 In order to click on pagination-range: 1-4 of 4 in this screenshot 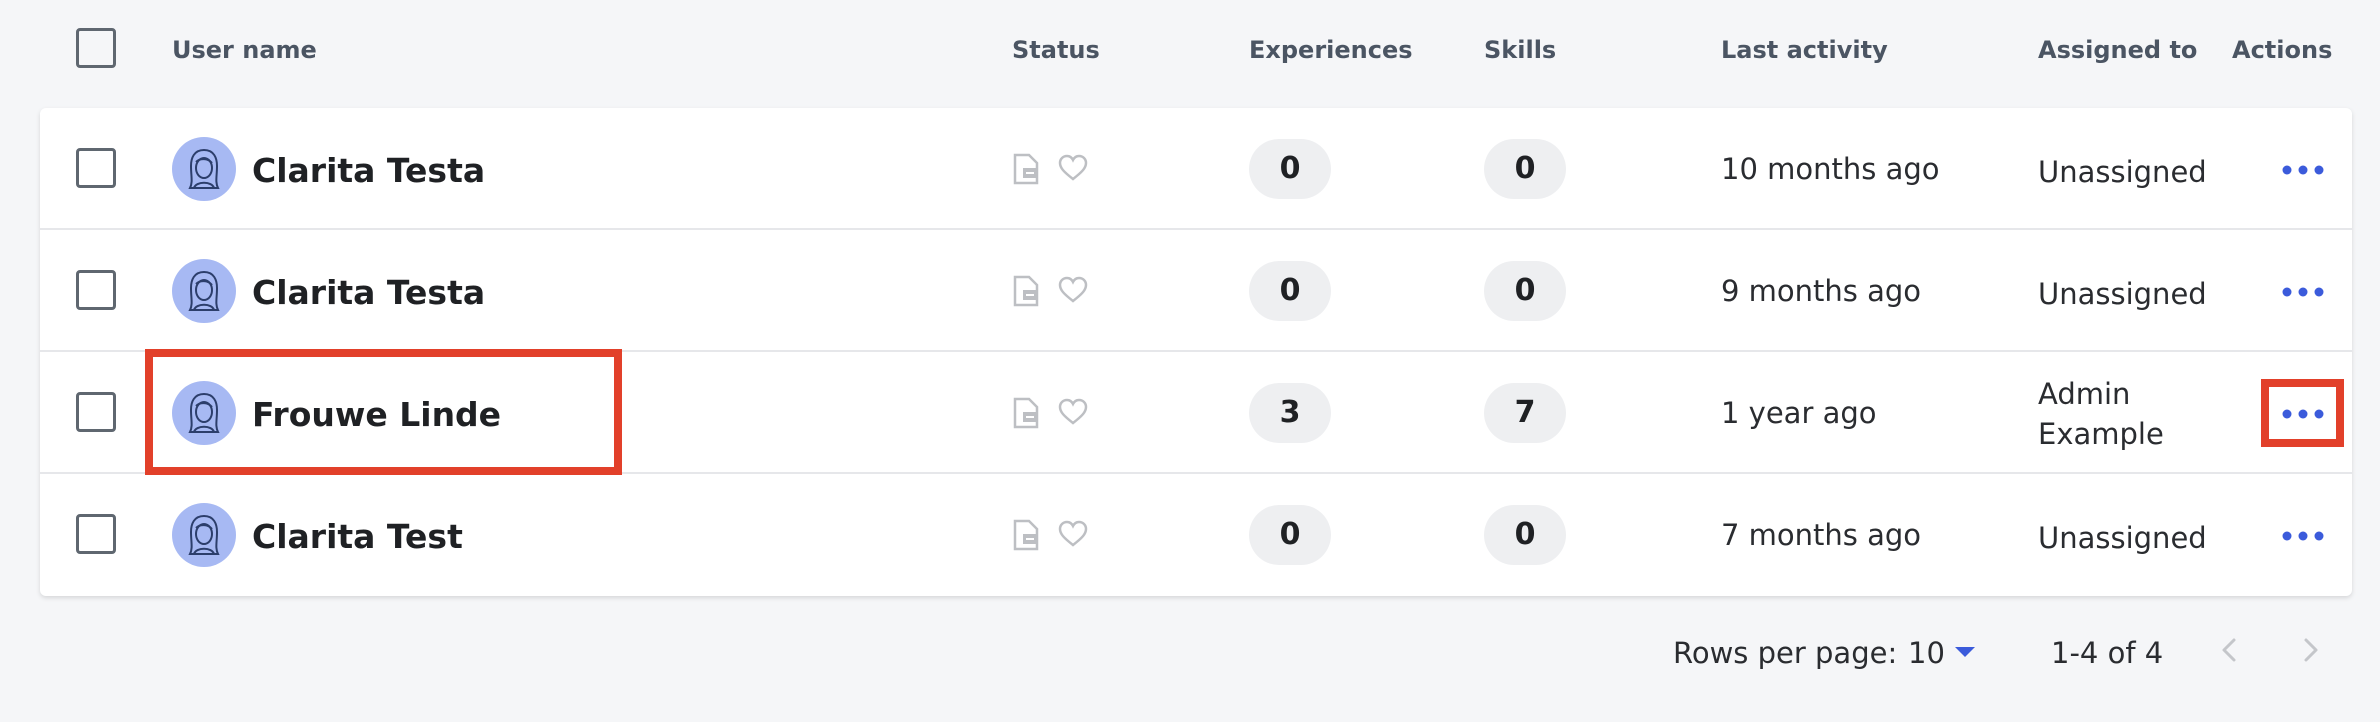, I will do `click(2107, 653)`.